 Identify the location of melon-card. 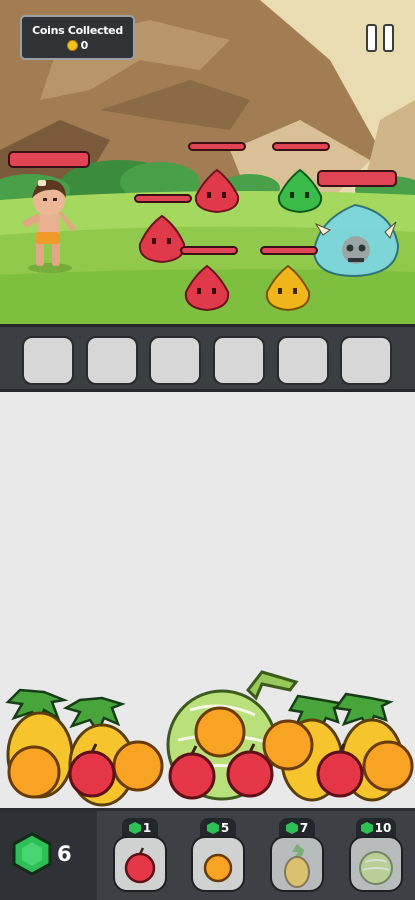
(376, 864).